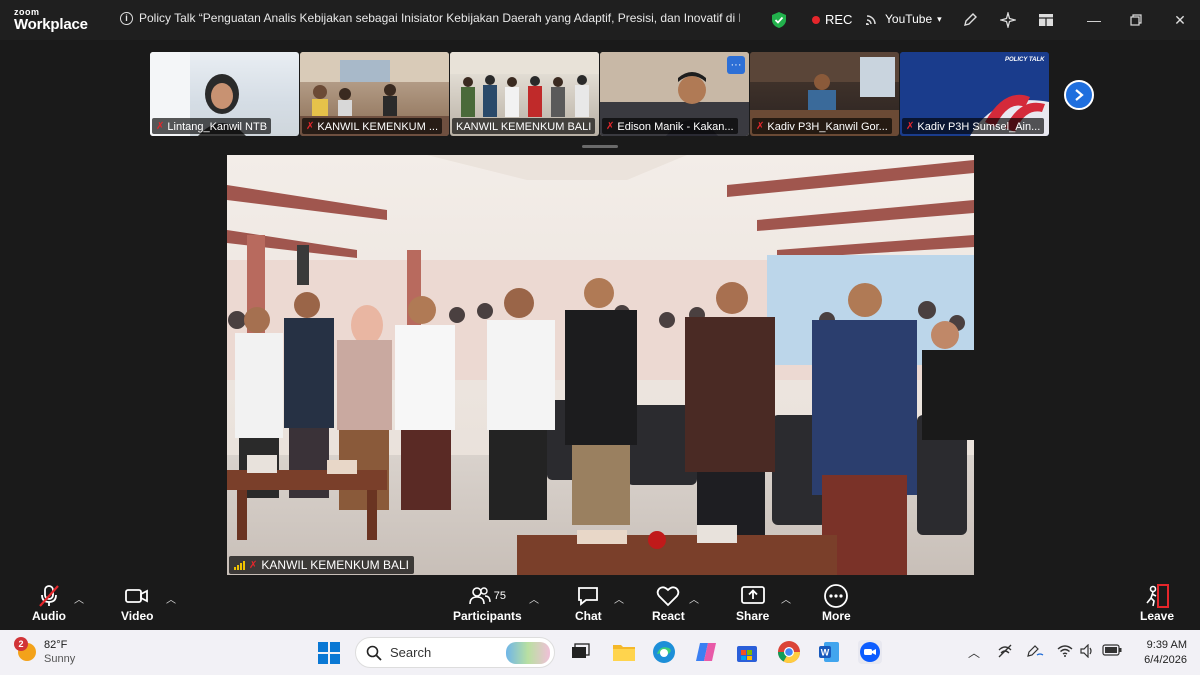 This screenshot has width=1200, height=675. What do you see at coordinates (45, 651) in the screenshot?
I see `weather-widget: 2 82°F Sunny` at bounding box center [45, 651].